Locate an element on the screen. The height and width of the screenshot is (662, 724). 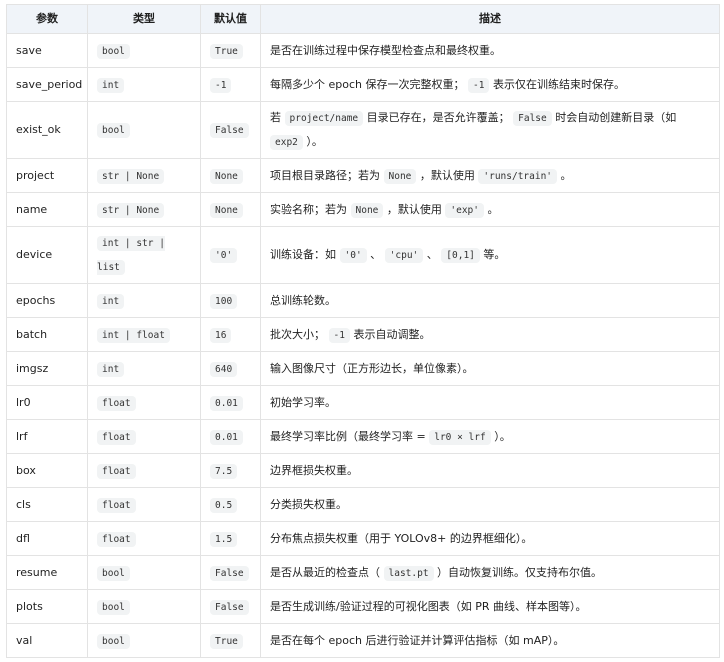
header-type: 类型 is located at coordinates (144, 19).